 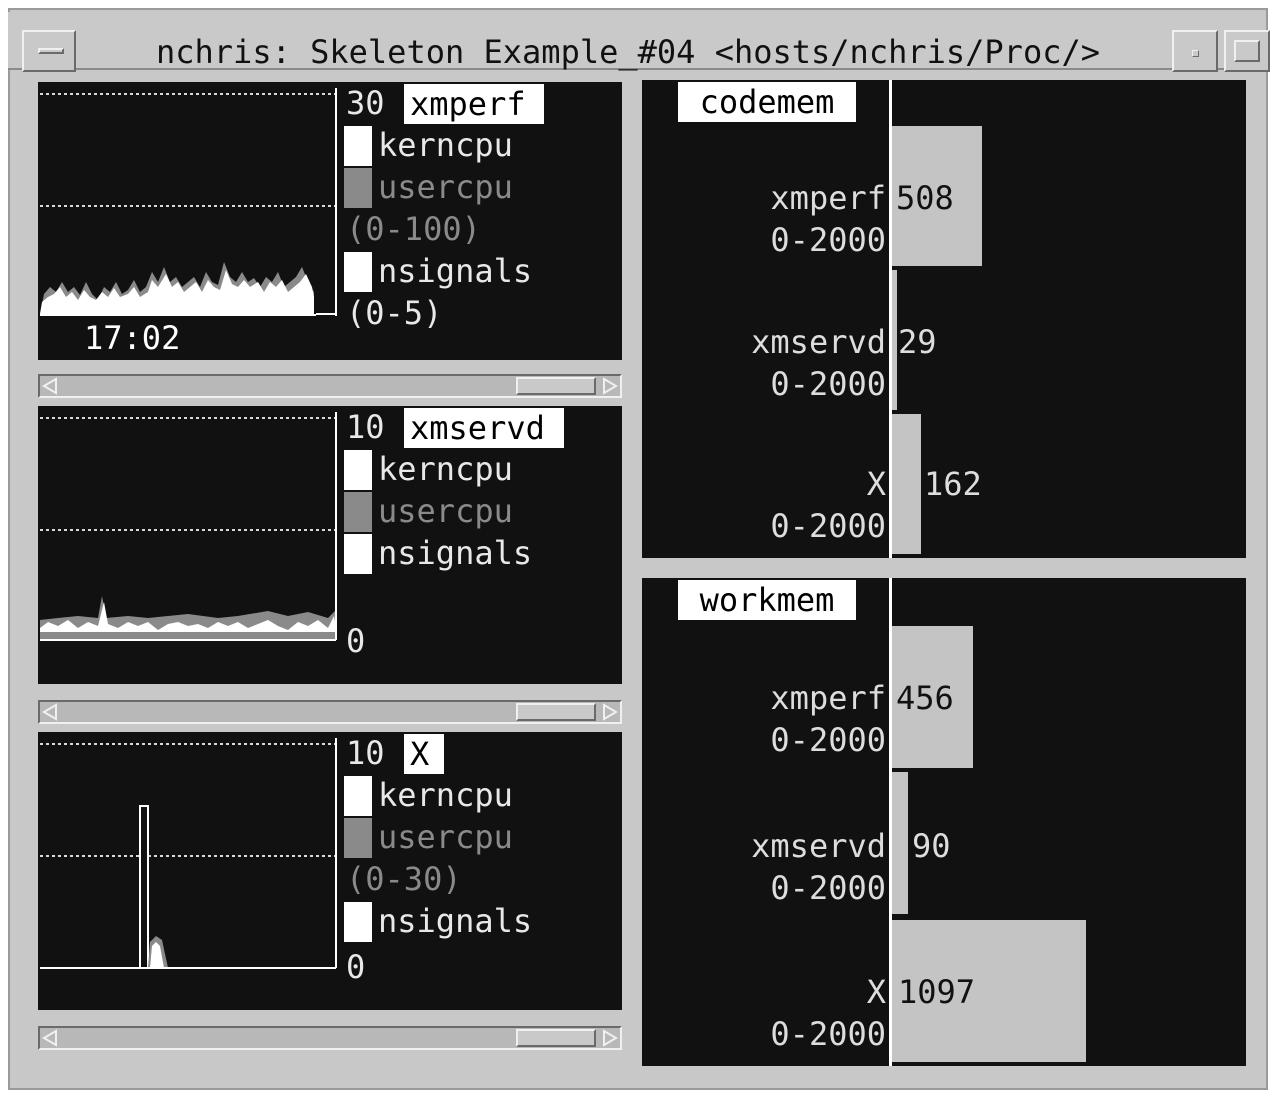 I want to click on bar-value-x: 1097, so click(x=937, y=992).